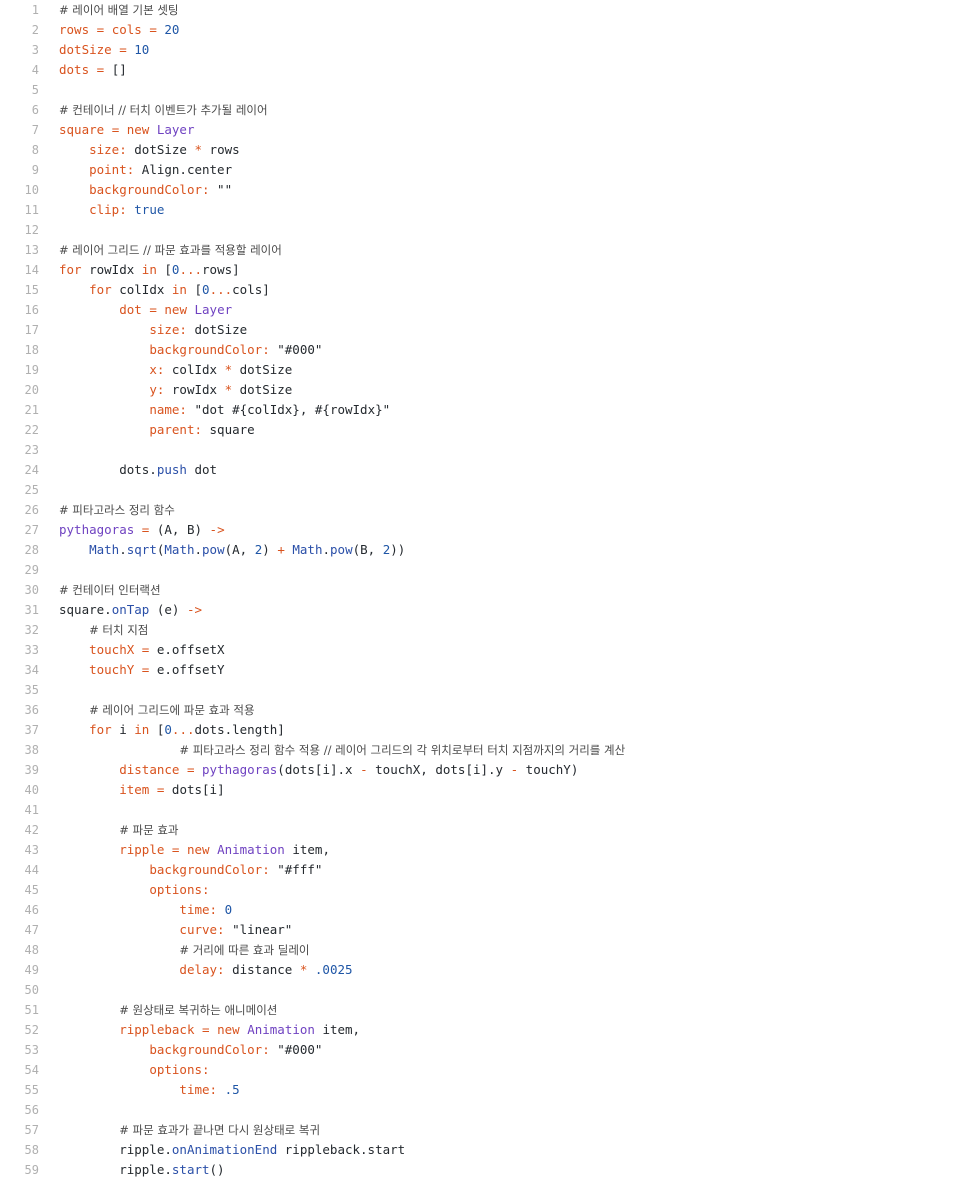 The height and width of the screenshot is (1180, 976). Describe the element at coordinates (488, 830) in the screenshot. I see `code-line: 42 # 파문 효과` at that location.